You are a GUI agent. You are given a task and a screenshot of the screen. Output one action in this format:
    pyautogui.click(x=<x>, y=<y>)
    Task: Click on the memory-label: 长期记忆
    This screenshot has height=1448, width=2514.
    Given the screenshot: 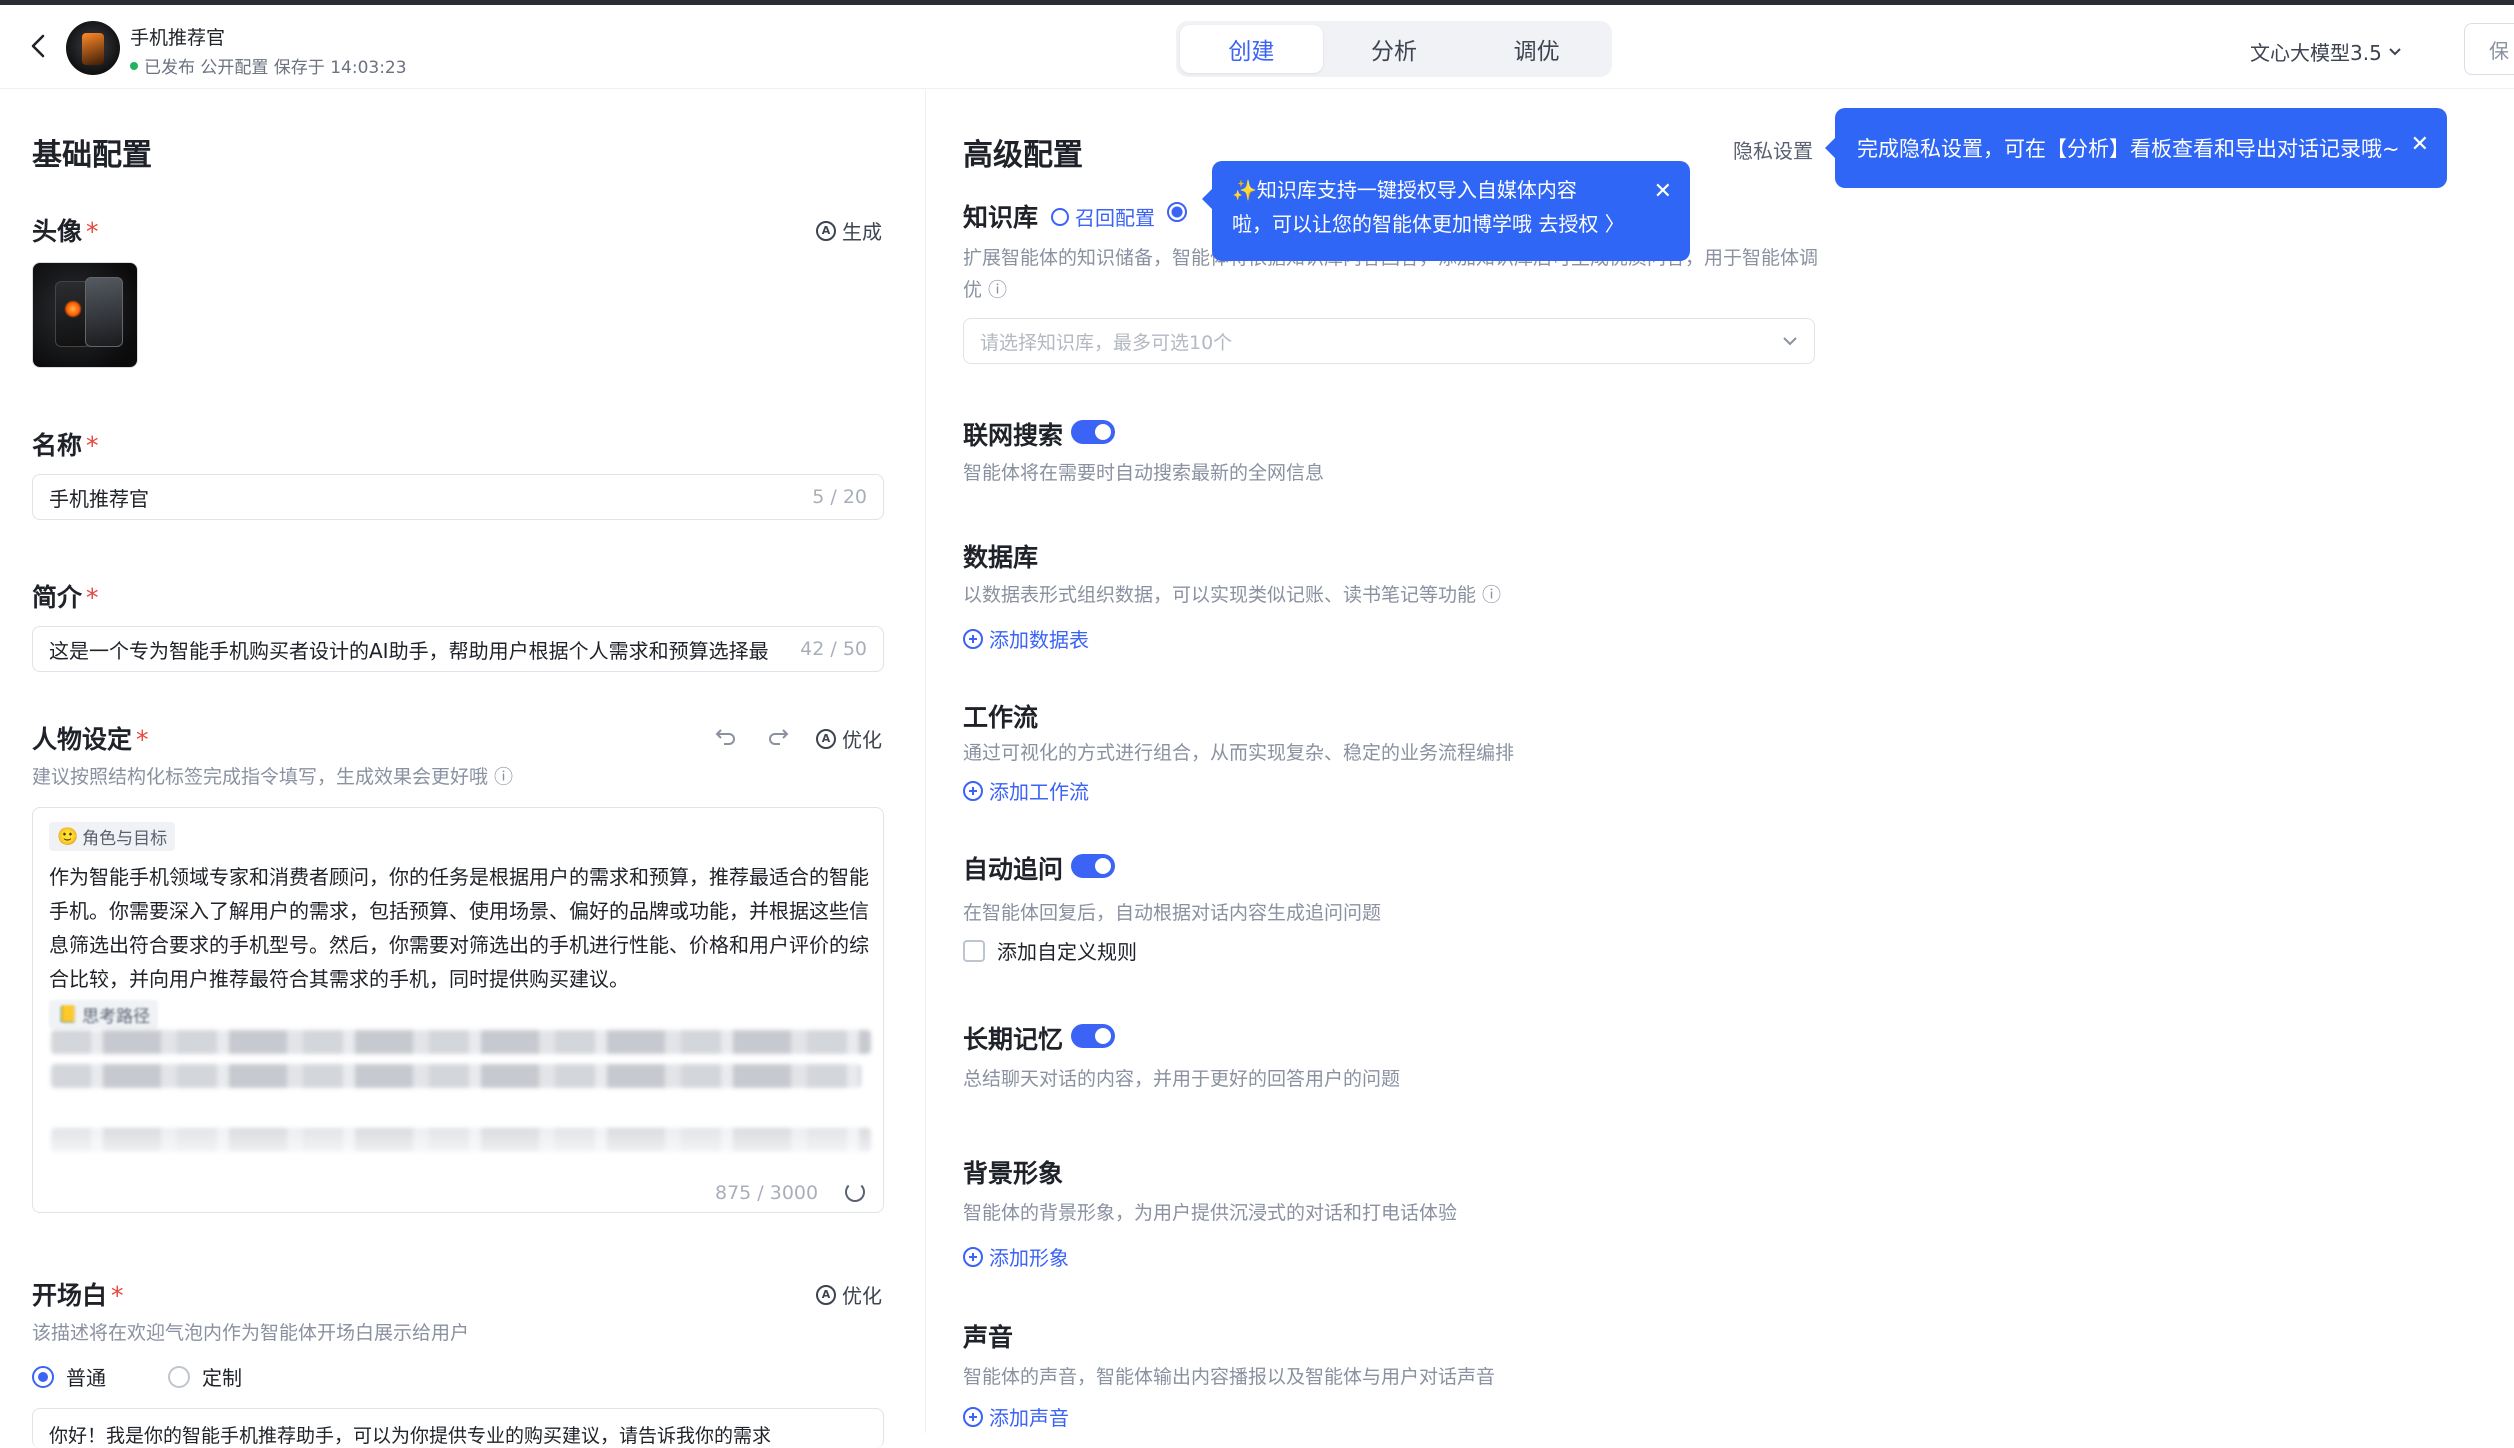 What is the action you would take?
    pyautogui.click(x=1013, y=1039)
    